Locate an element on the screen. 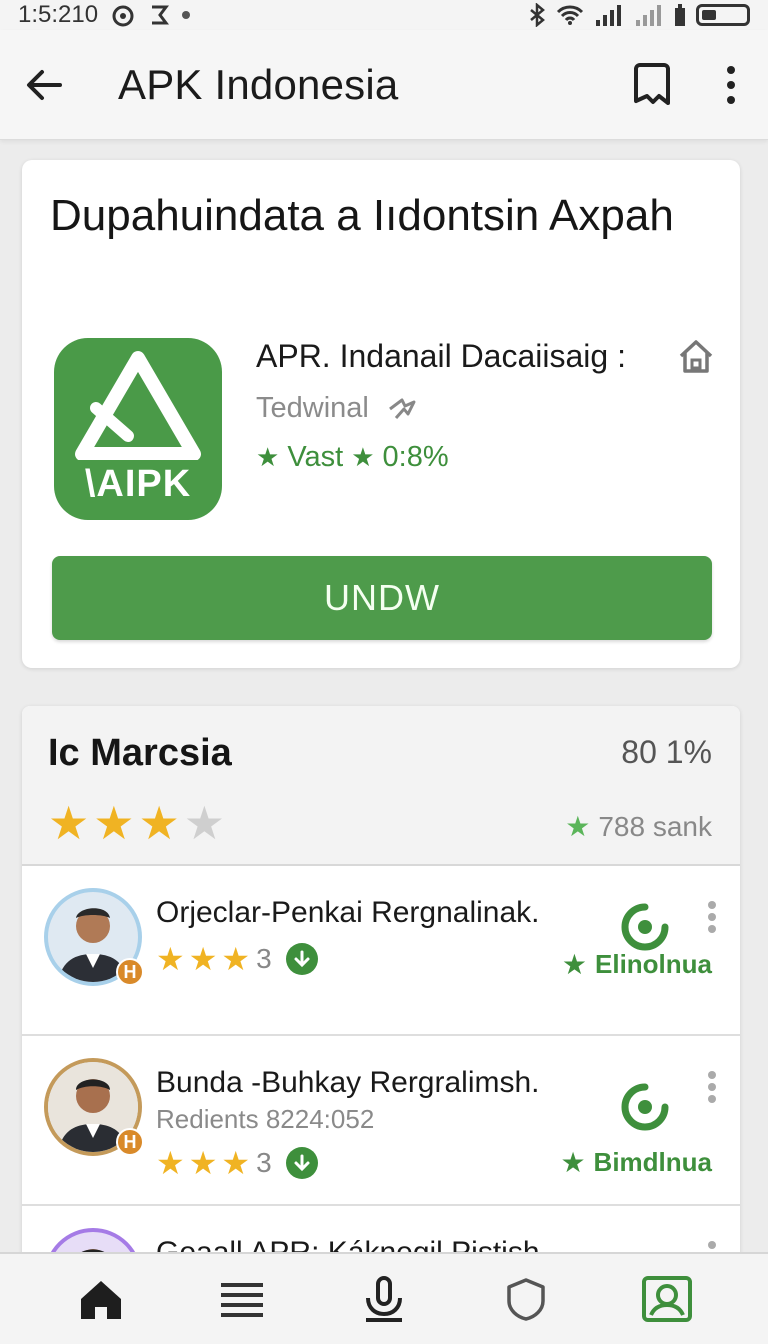  back-arrow-icon is located at coordinates (44, 84).